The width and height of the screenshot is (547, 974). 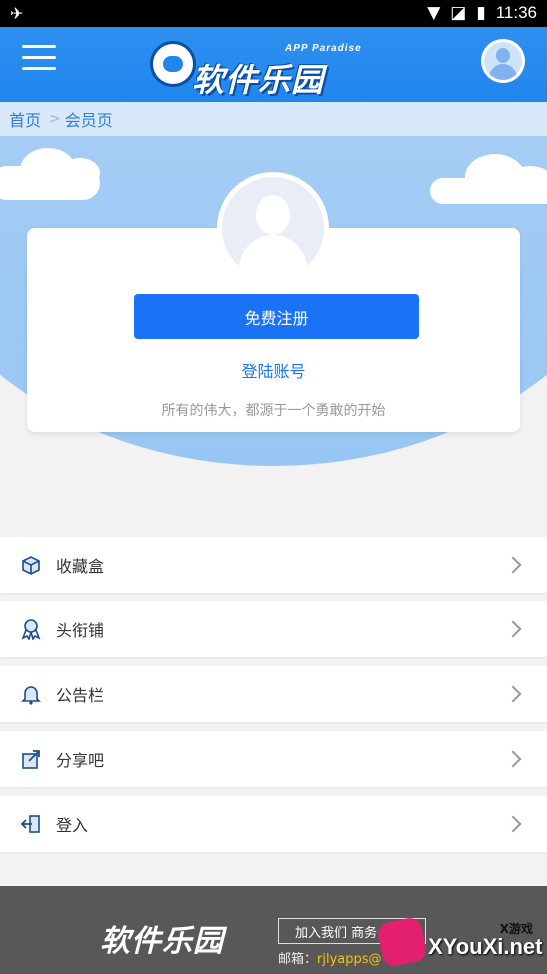 I want to click on menu-item-label: 登入, so click(x=72, y=825).